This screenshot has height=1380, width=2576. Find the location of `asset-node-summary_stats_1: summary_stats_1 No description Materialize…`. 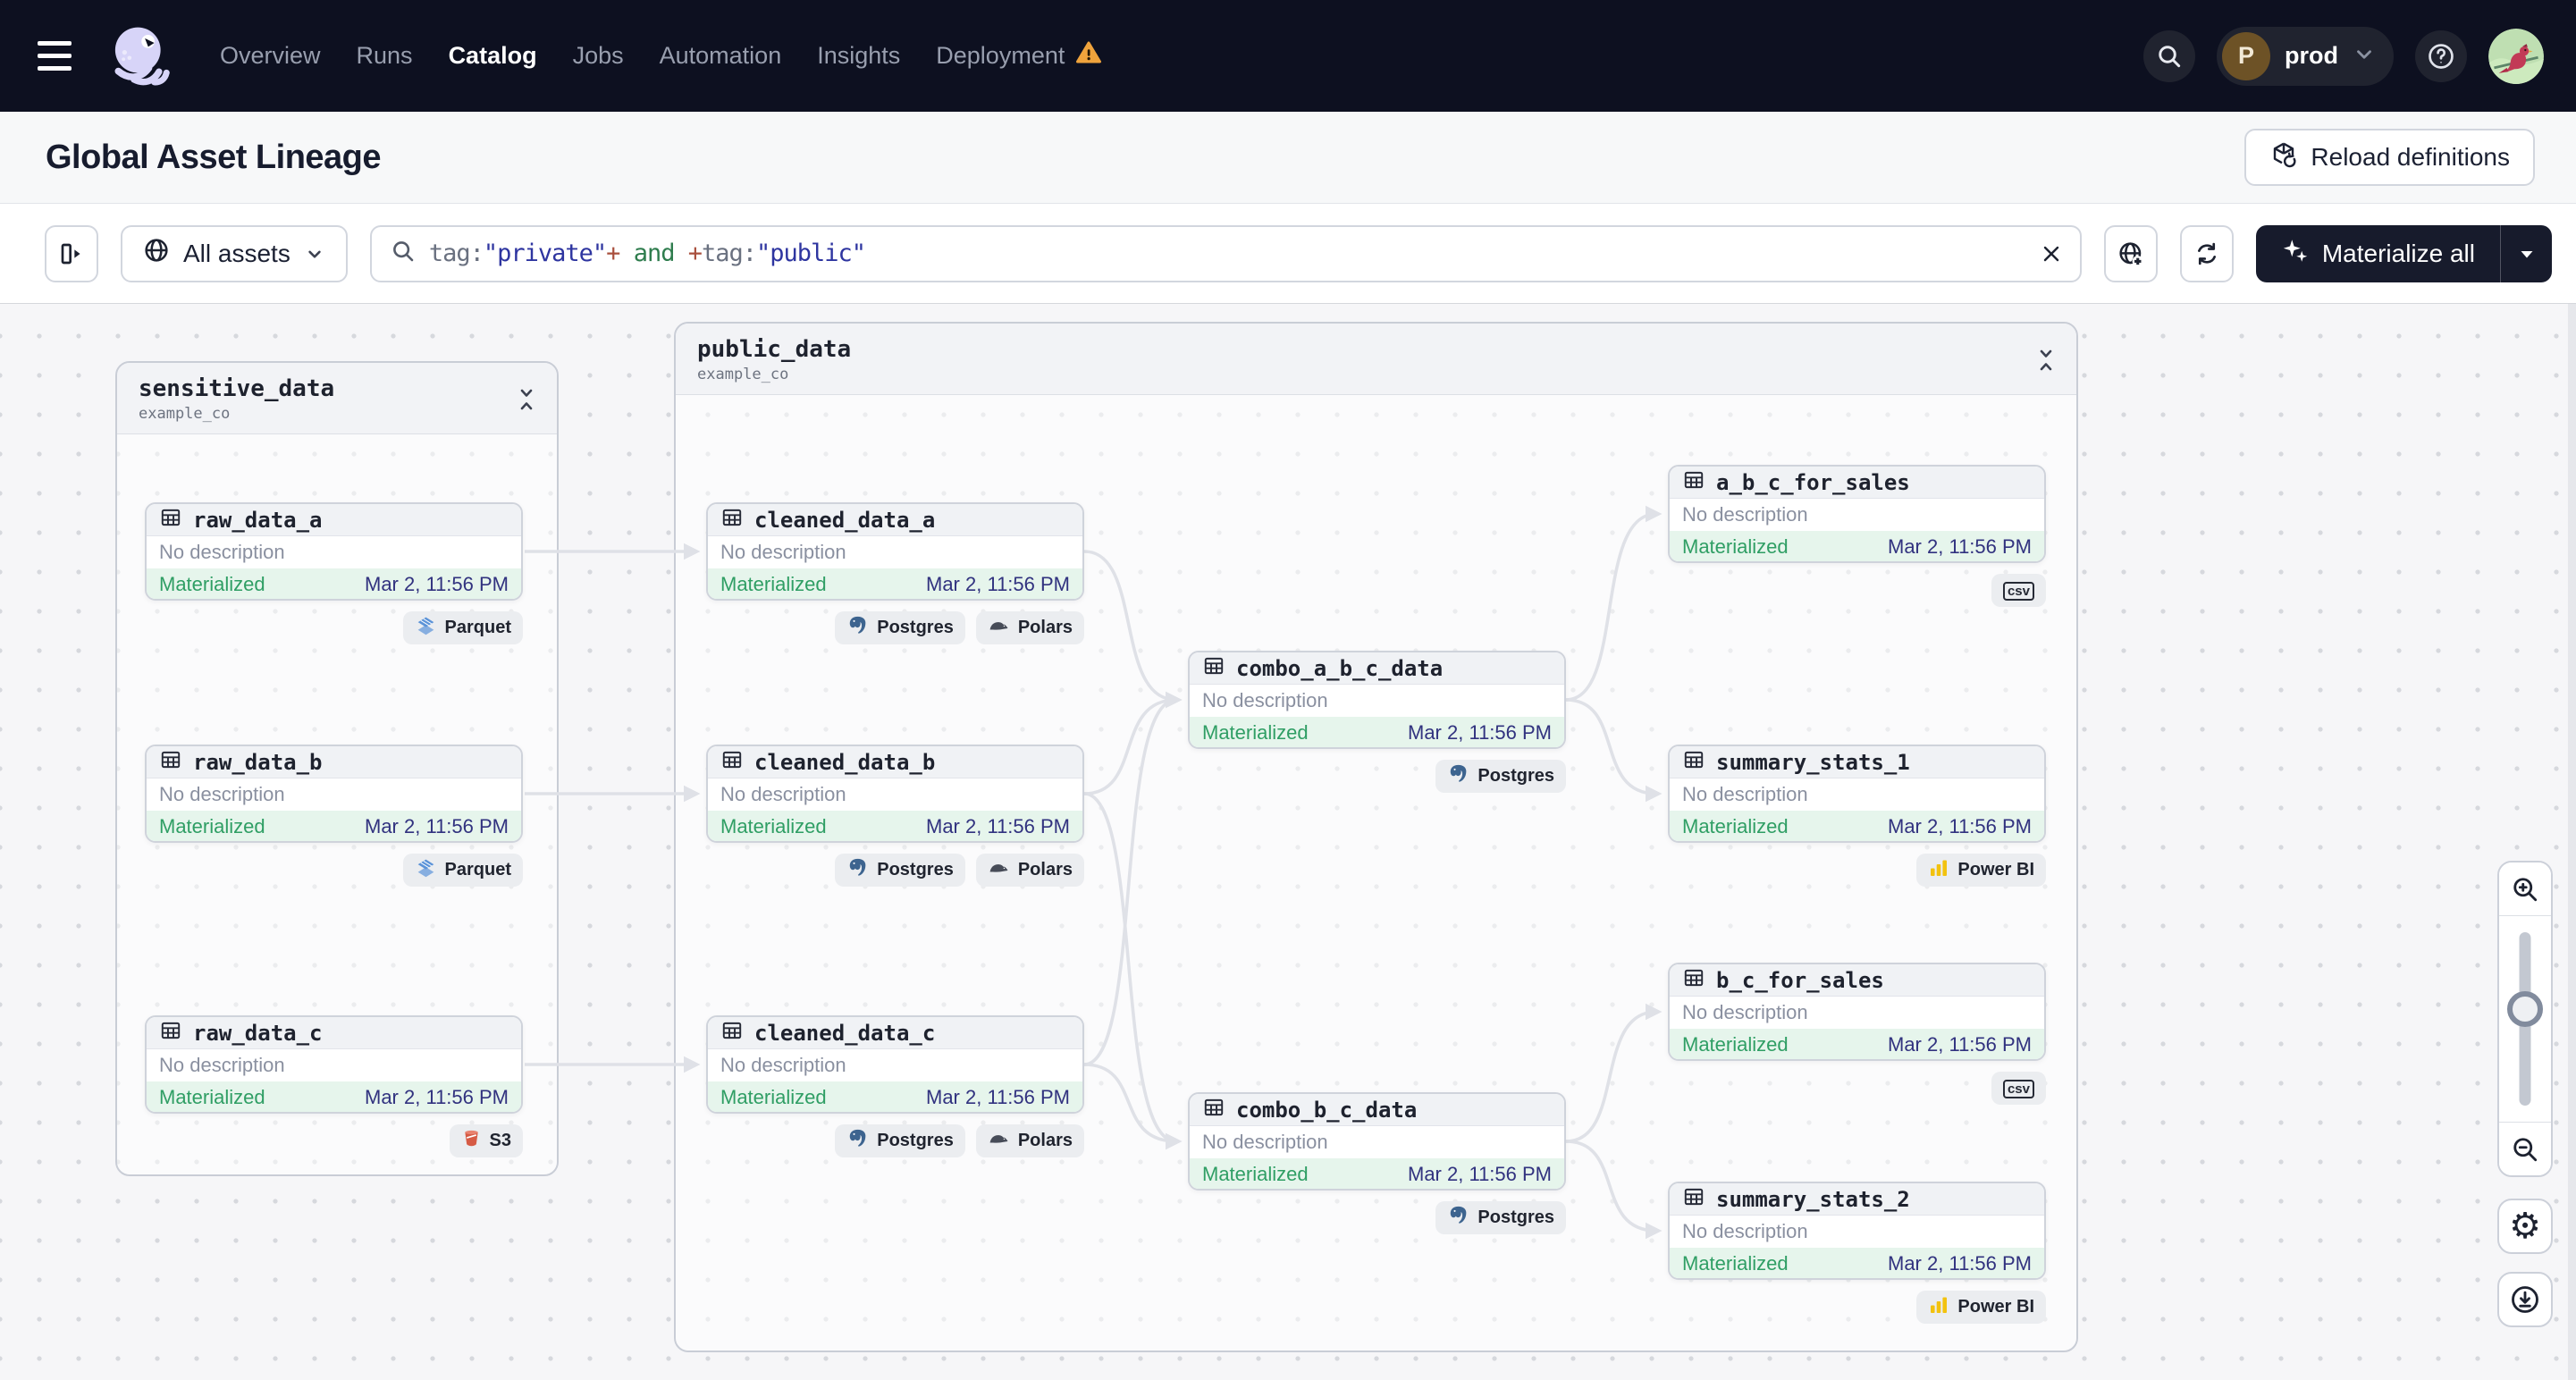

asset-node-summary_stats_1: summary_stats_1 No description Materialize… is located at coordinates (1857, 794).